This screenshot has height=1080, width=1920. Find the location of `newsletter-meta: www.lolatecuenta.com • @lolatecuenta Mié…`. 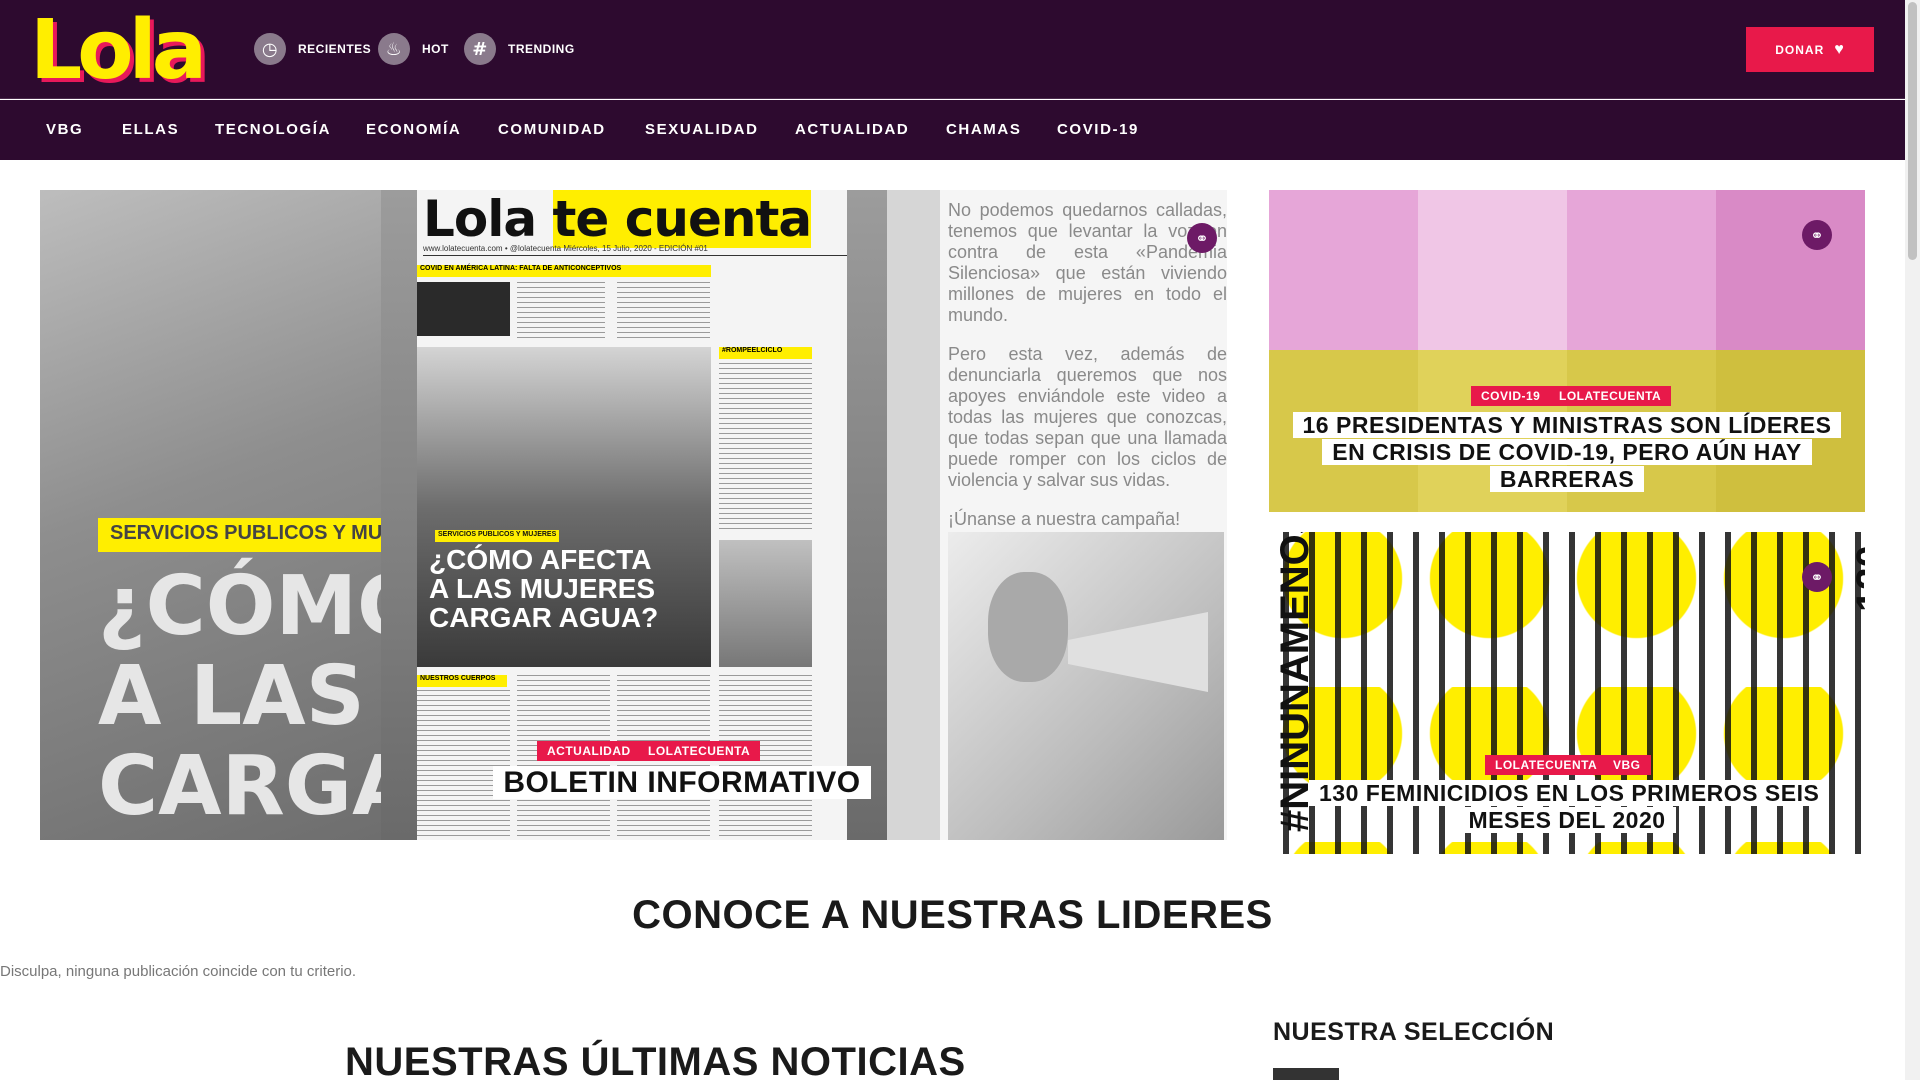

newsletter-meta: www.lolatecuenta.com • @lolatecuenta Mié… is located at coordinates (635, 250).